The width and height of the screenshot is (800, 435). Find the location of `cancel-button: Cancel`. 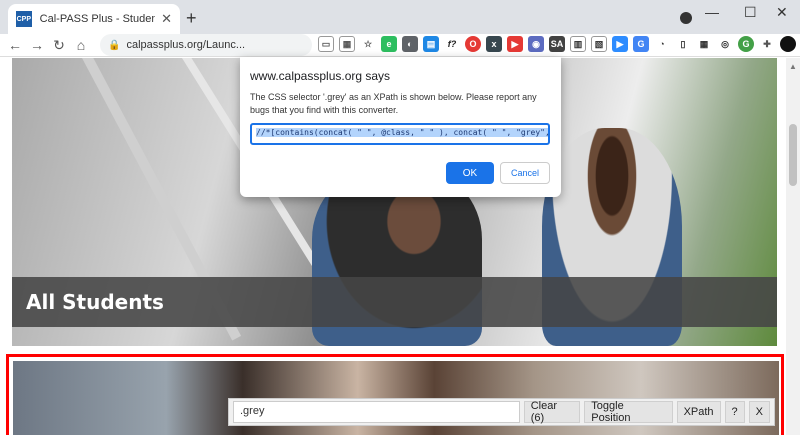

cancel-button: Cancel is located at coordinates (525, 173).